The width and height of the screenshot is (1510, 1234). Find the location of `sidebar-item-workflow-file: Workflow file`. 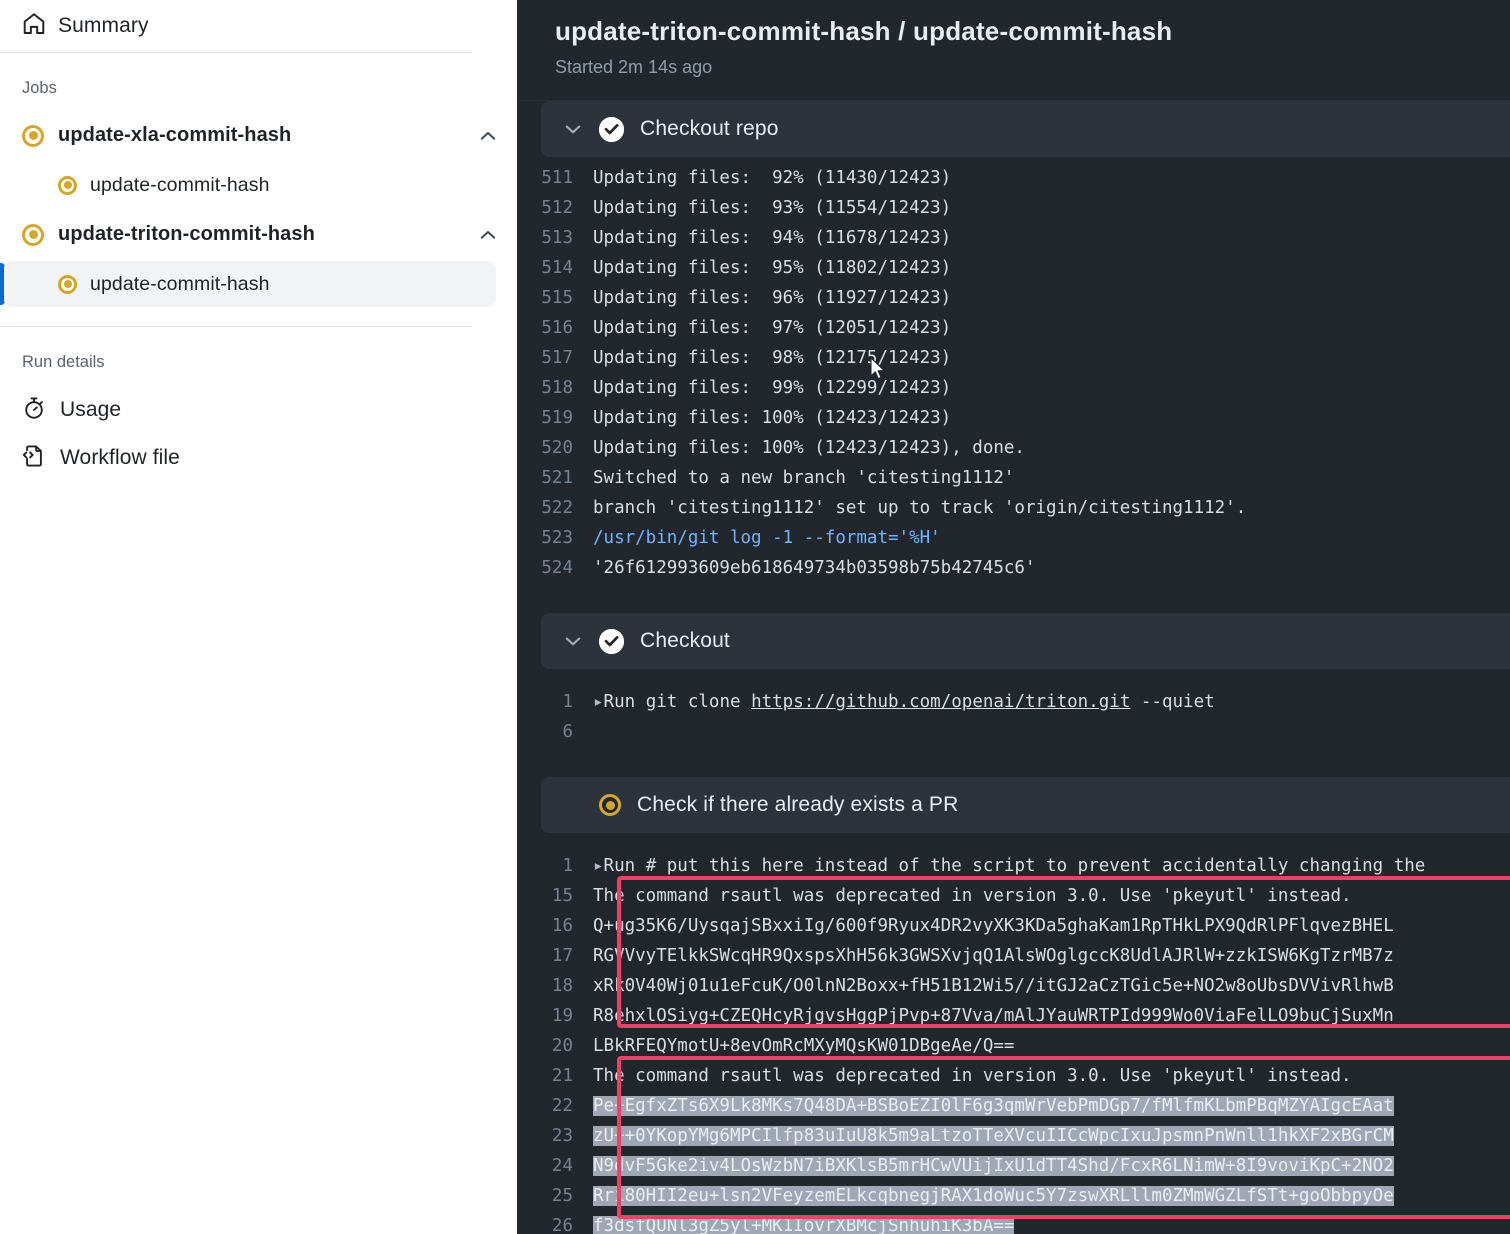

sidebar-item-workflow-file: Workflow file is located at coordinates (258, 458).